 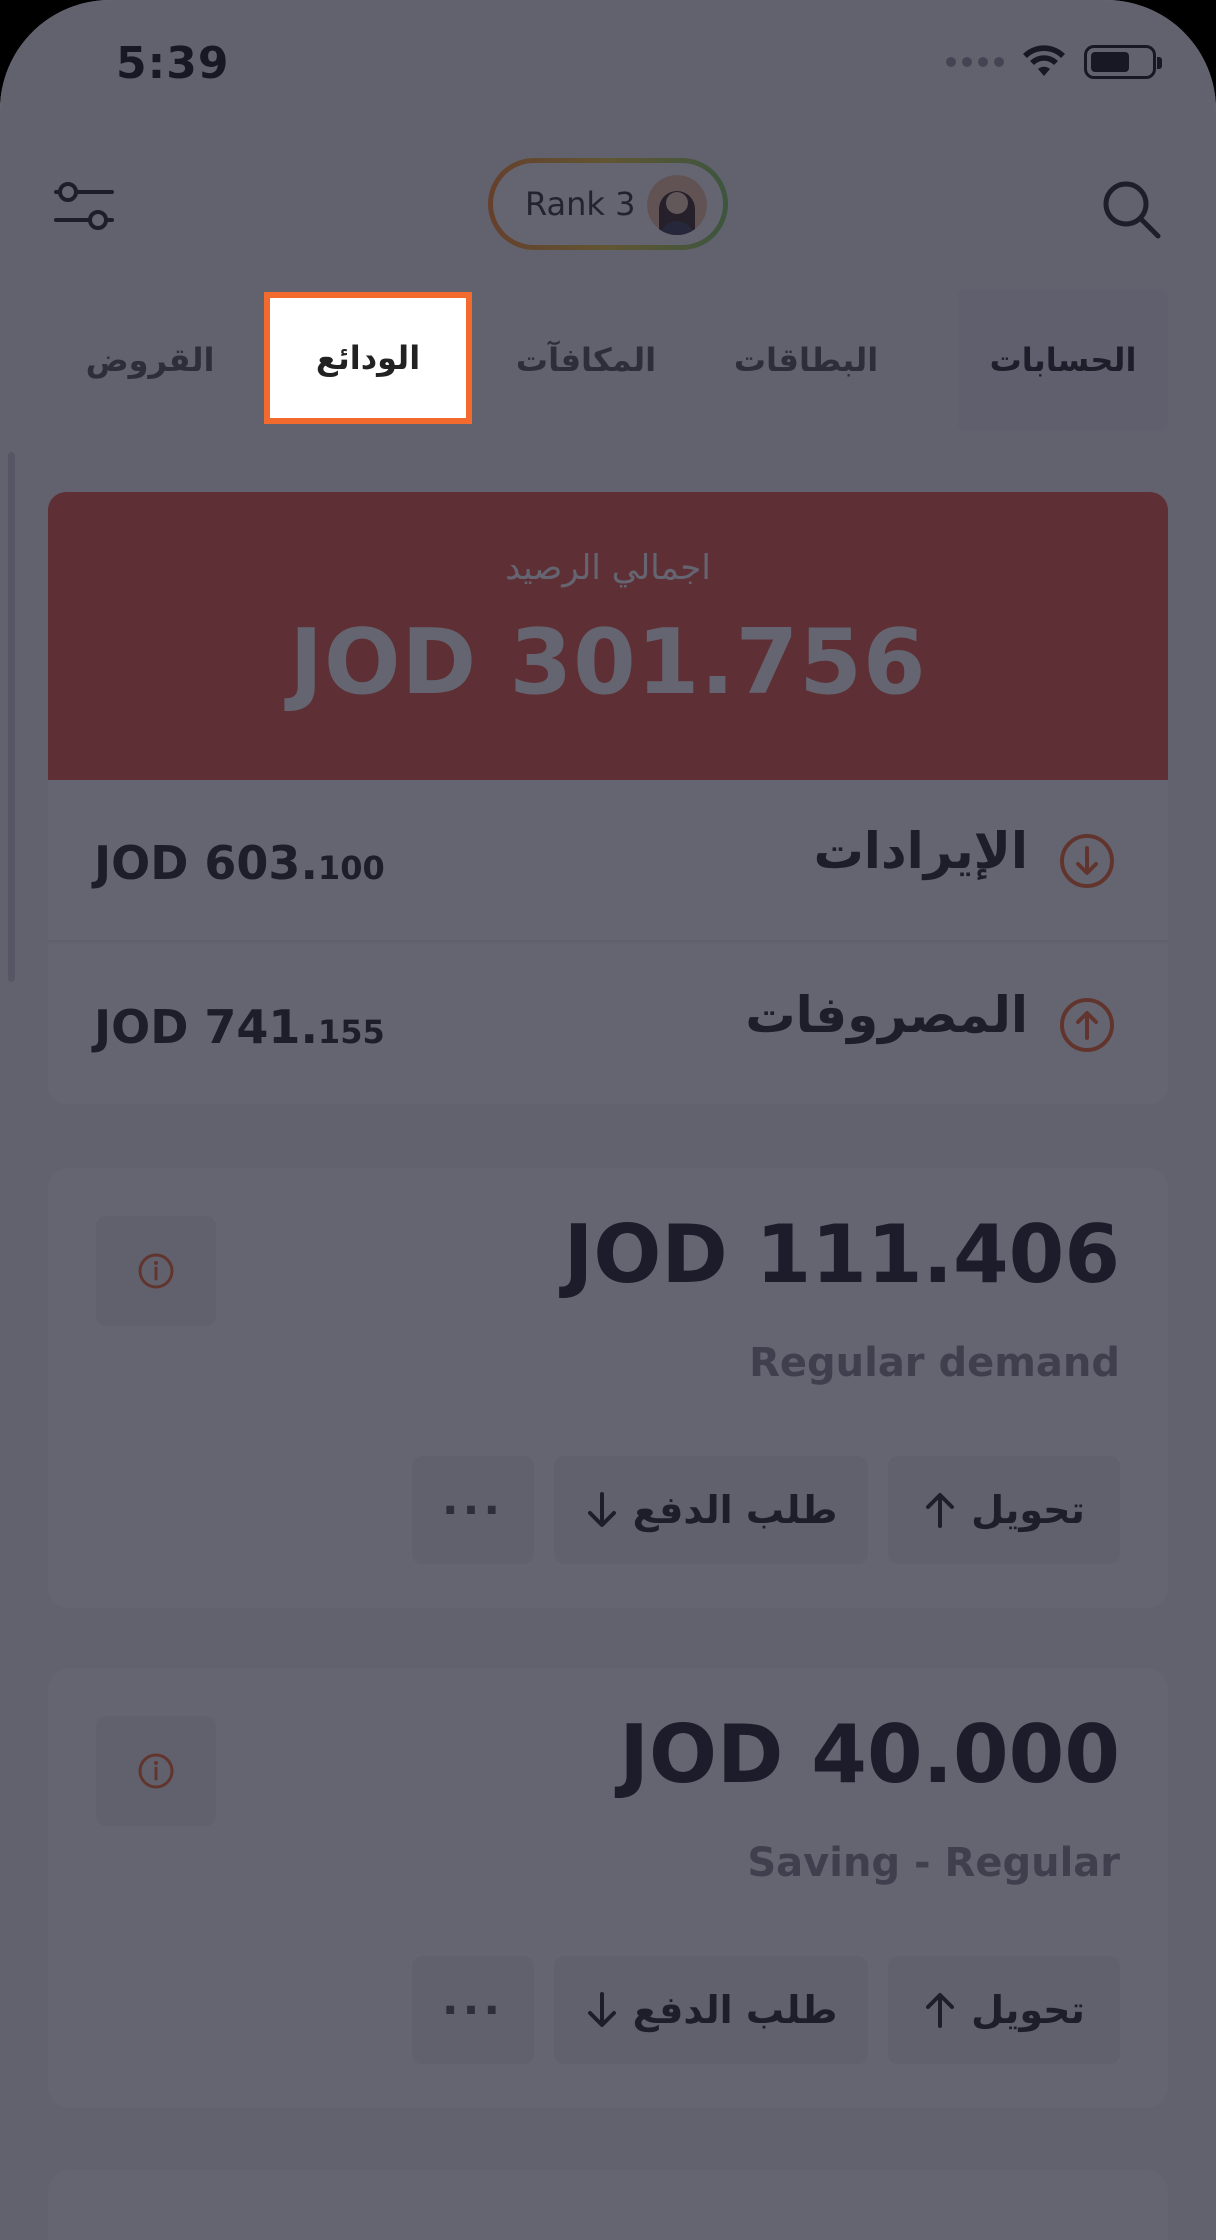 What do you see at coordinates (173, 63) in the screenshot?
I see `status-time: 5:39` at bounding box center [173, 63].